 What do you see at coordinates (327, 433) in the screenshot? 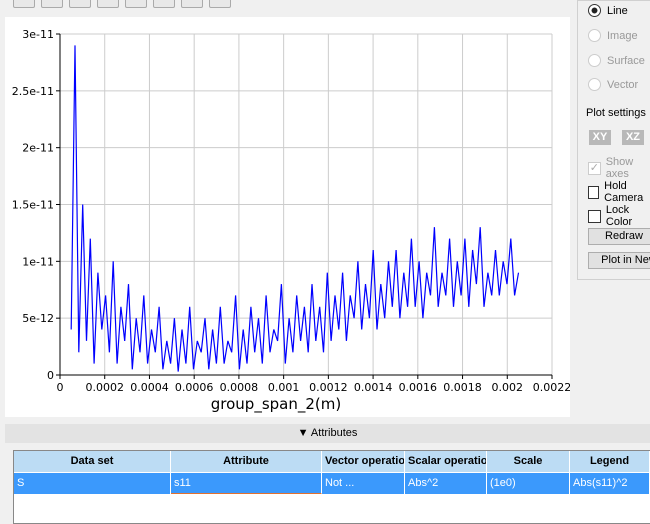
I see `attributes-toggle: ▼ Attributes` at bounding box center [327, 433].